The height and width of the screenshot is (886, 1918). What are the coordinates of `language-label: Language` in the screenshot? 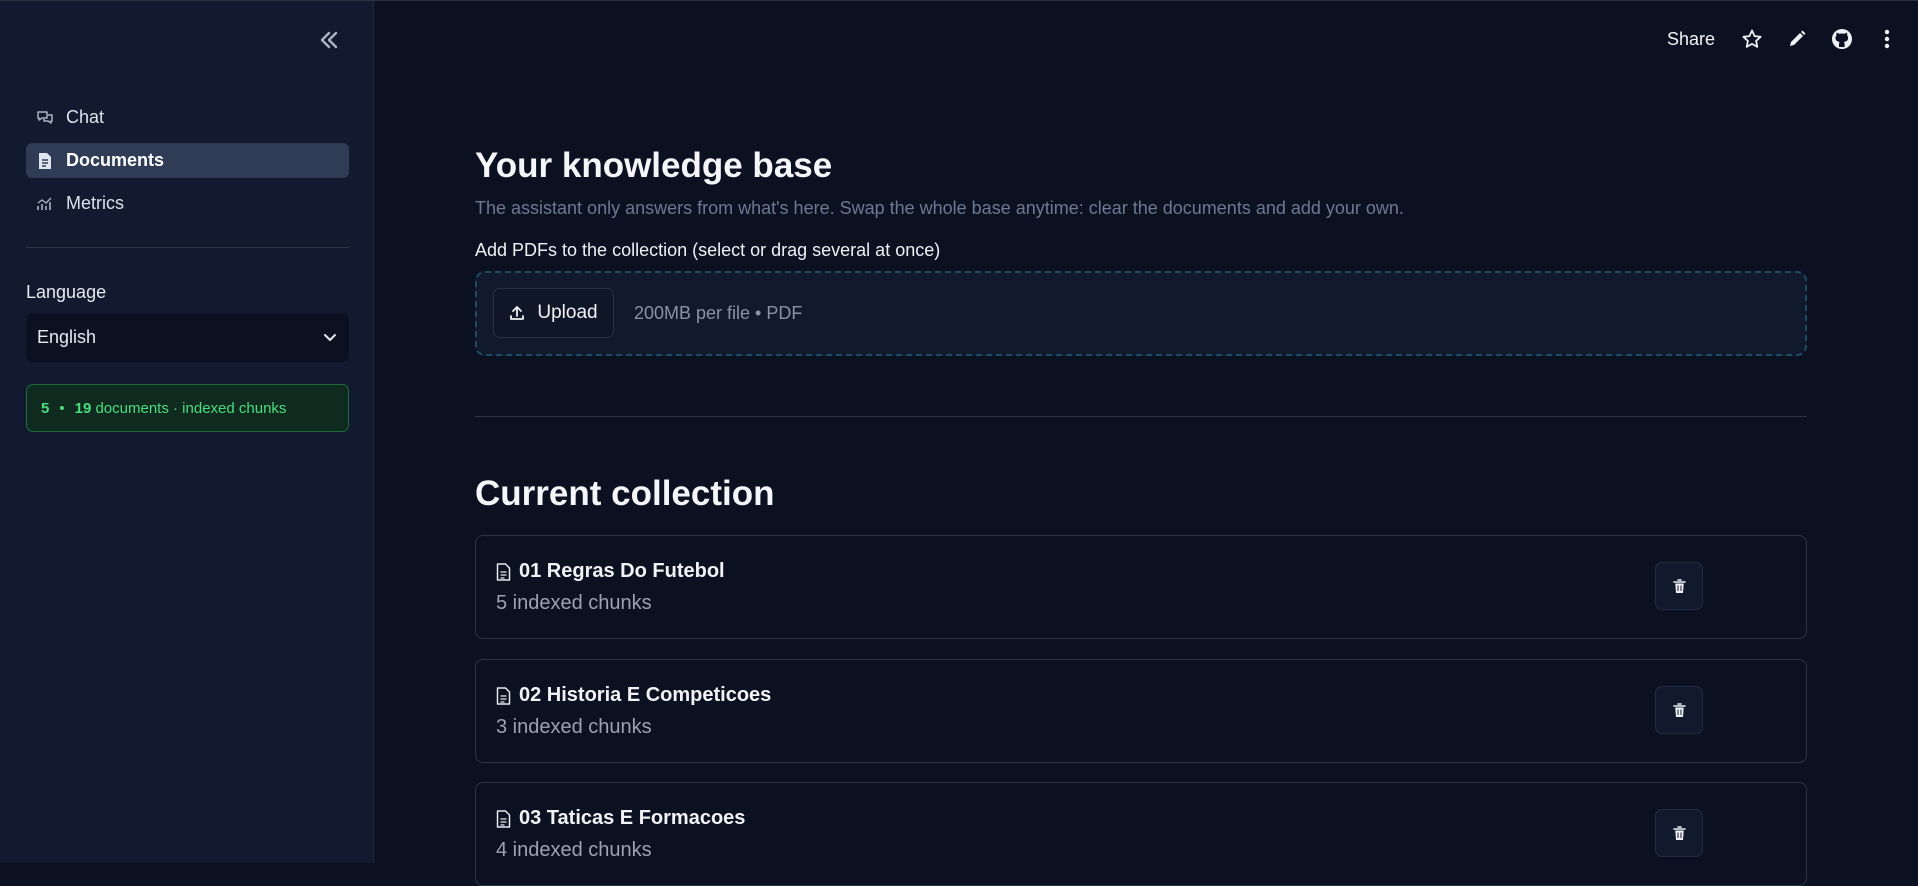 It's located at (66, 292).